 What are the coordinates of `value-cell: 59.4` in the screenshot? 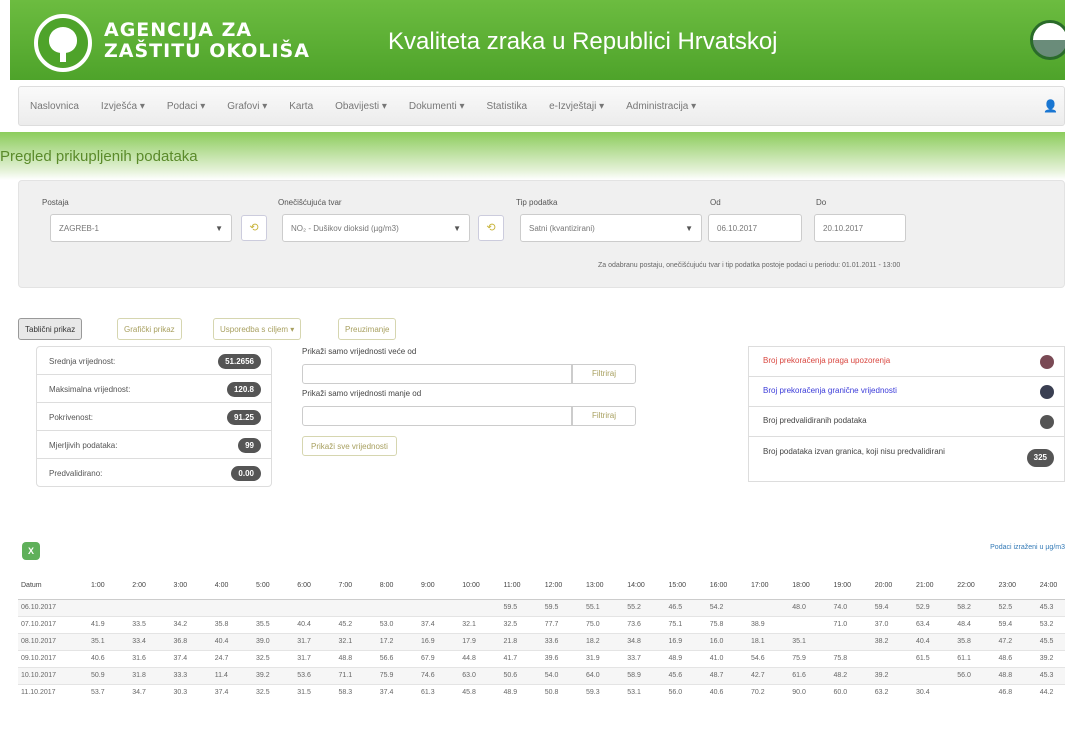 It's located at (892, 607).